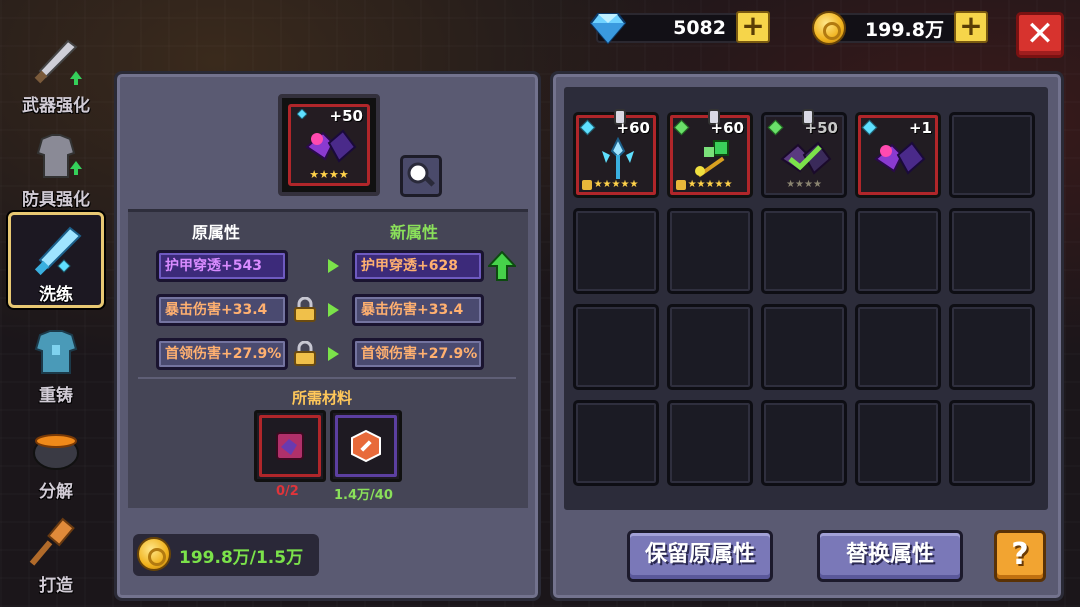 This screenshot has width=1080, height=607. I want to click on add-coins-button: +, so click(971, 27).